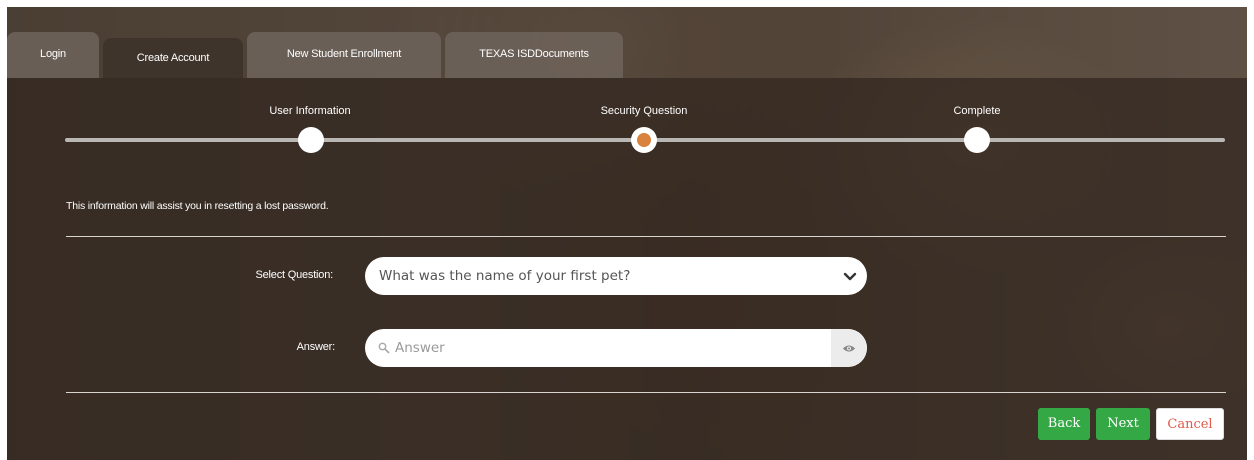  What do you see at coordinates (646, 392) in the screenshot?
I see `divider-bottom` at bounding box center [646, 392].